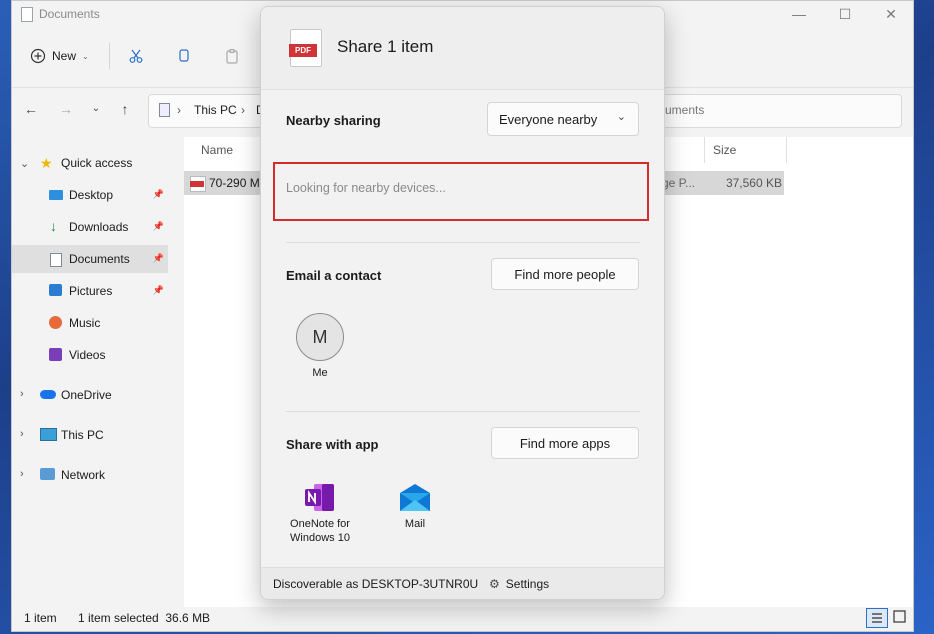  I want to click on sidebar-item-label: Network, so click(83, 475).